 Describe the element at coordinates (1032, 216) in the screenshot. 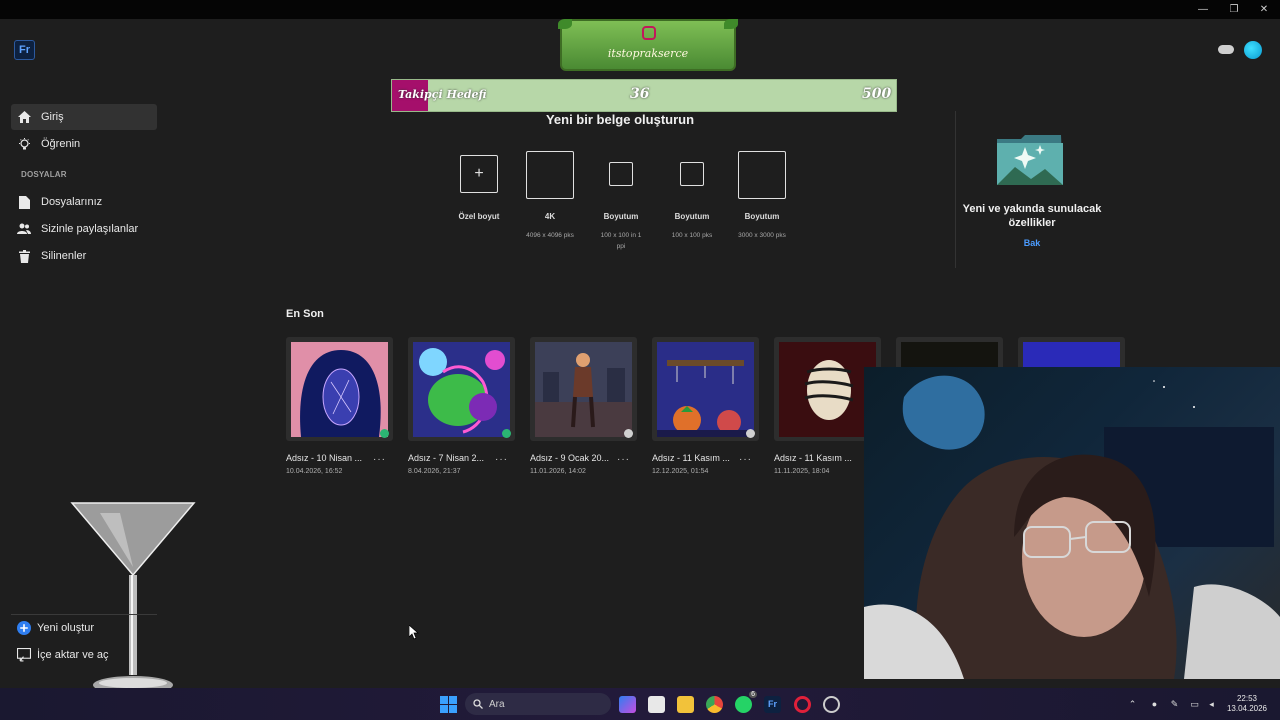

I see `new-features-title: Yeni ve yakında sunulacak özellikler` at that location.